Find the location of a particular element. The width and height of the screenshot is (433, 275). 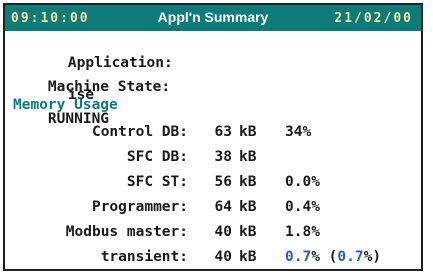

memory-row-value: 63 is located at coordinates (223, 132).